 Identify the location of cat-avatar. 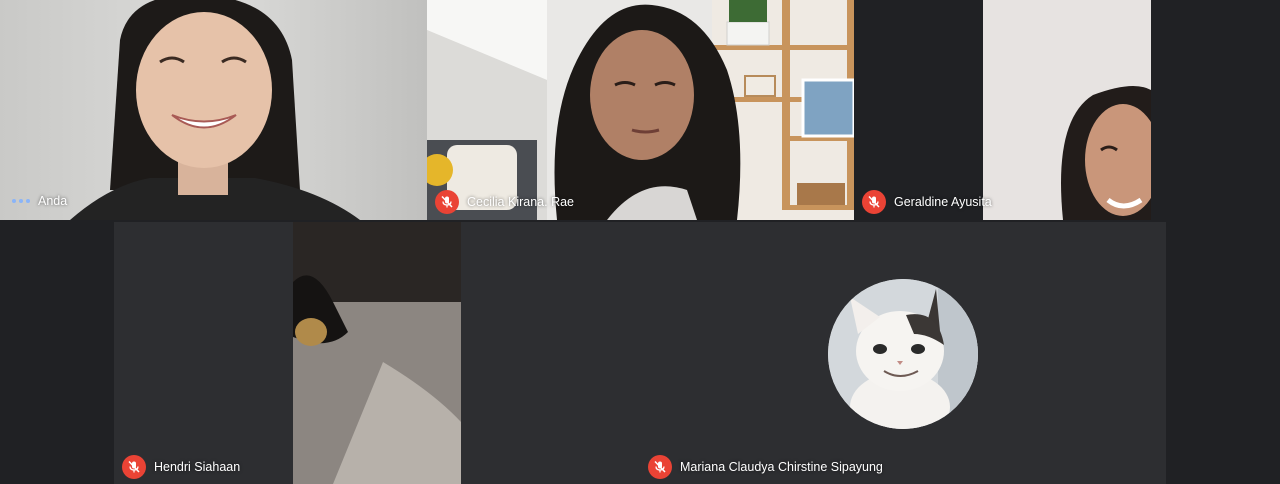
(903, 354).